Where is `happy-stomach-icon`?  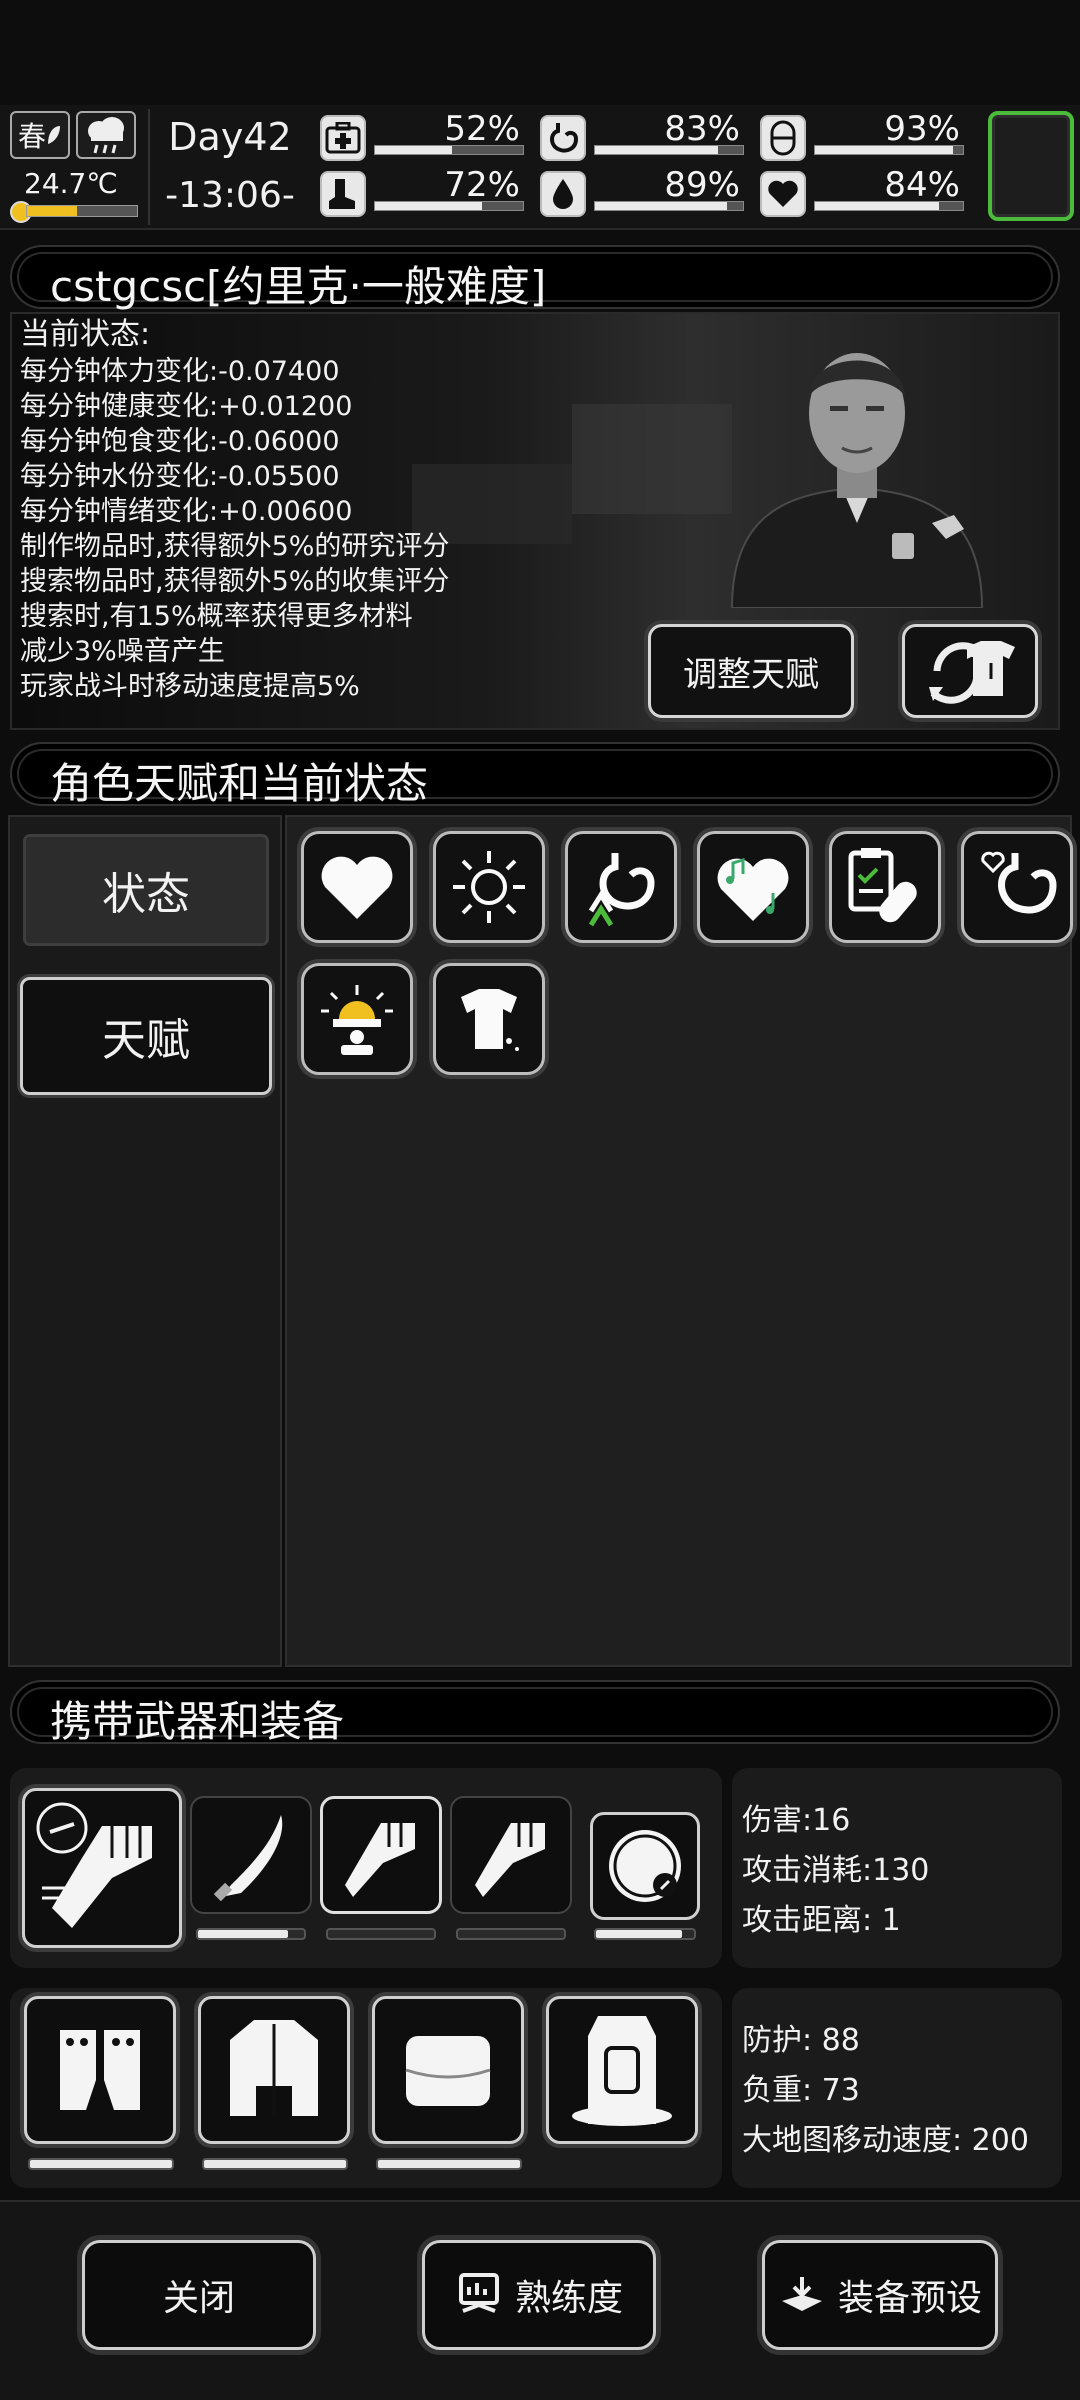 happy-stomach-icon is located at coordinates (1017, 887).